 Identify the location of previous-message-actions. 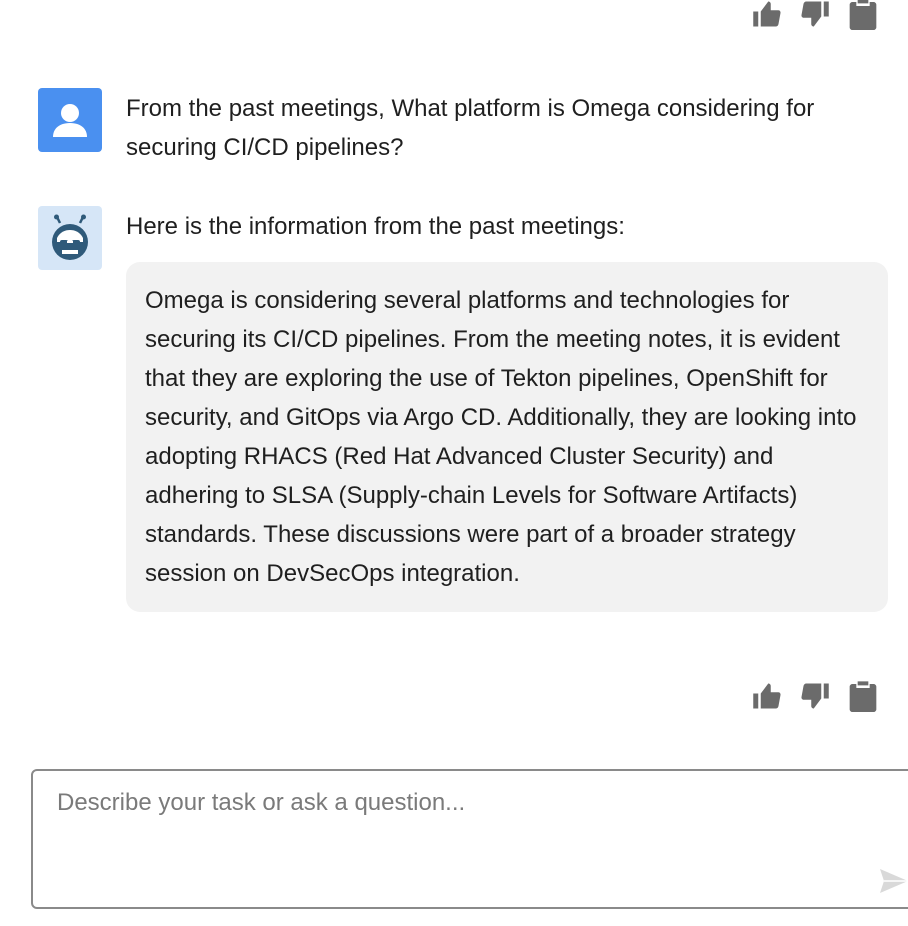
(815, 15).